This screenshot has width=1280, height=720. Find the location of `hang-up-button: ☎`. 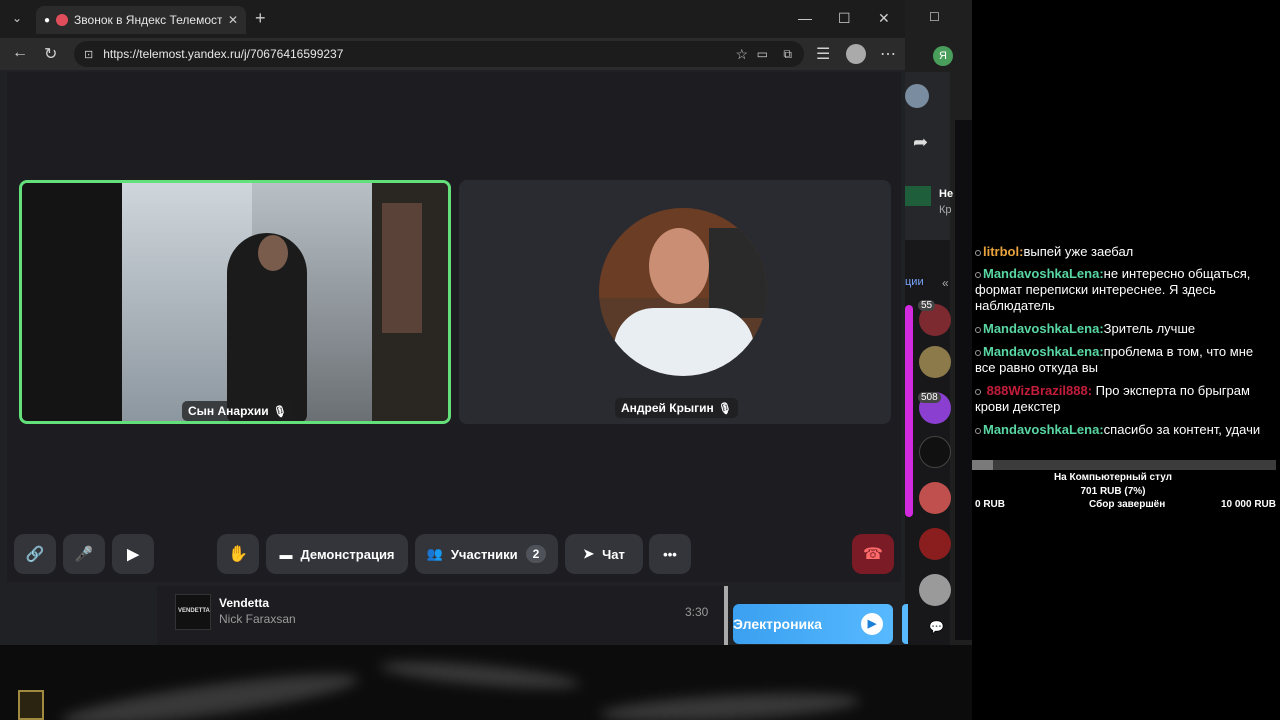

hang-up-button: ☎ is located at coordinates (873, 554).